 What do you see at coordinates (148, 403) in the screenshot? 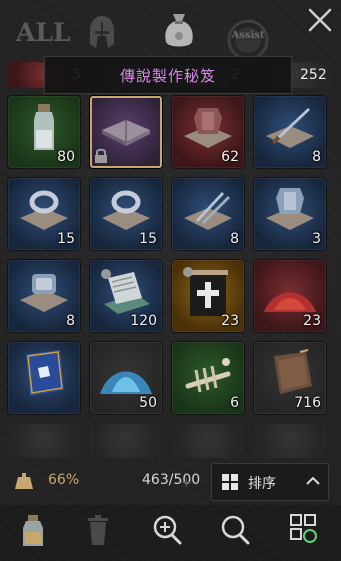
I see `item-count: 50` at bounding box center [148, 403].